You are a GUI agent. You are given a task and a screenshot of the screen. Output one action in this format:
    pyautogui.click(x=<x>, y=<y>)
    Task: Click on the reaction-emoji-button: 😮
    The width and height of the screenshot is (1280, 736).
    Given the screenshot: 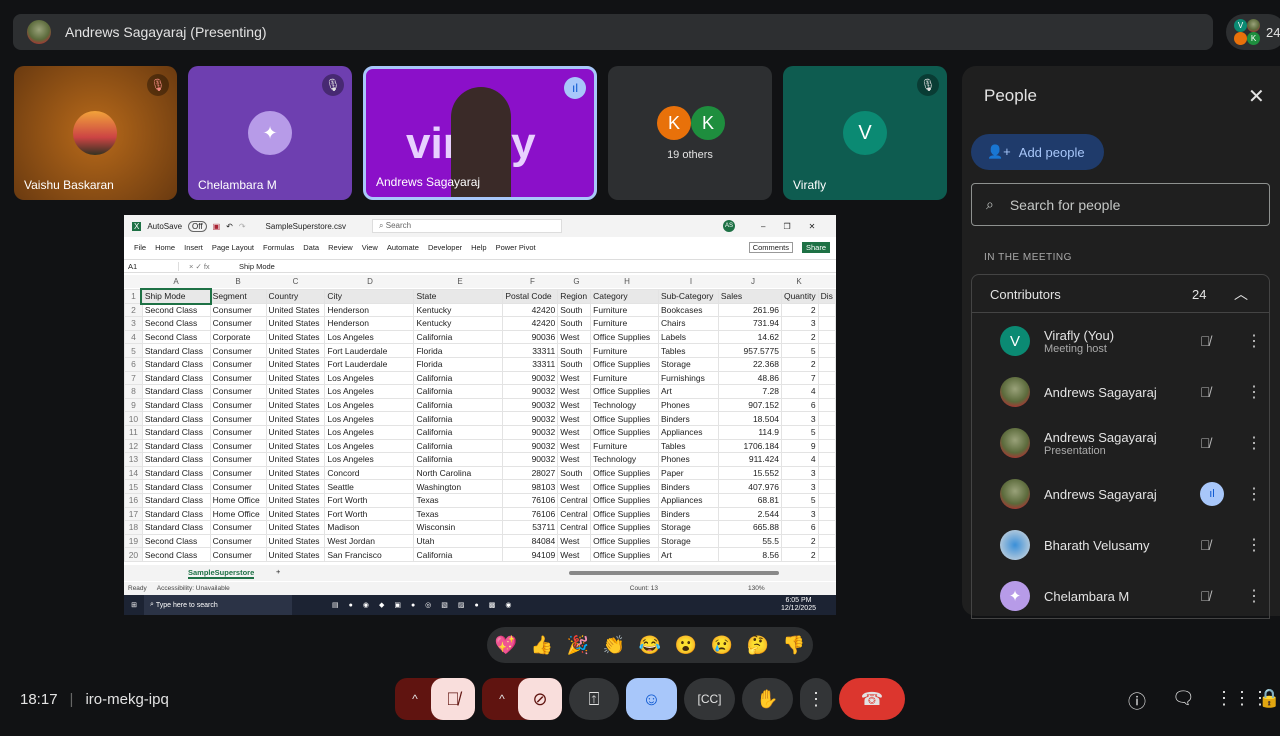 What is the action you would take?
    pyautogui.click(x=686, y=645)
    